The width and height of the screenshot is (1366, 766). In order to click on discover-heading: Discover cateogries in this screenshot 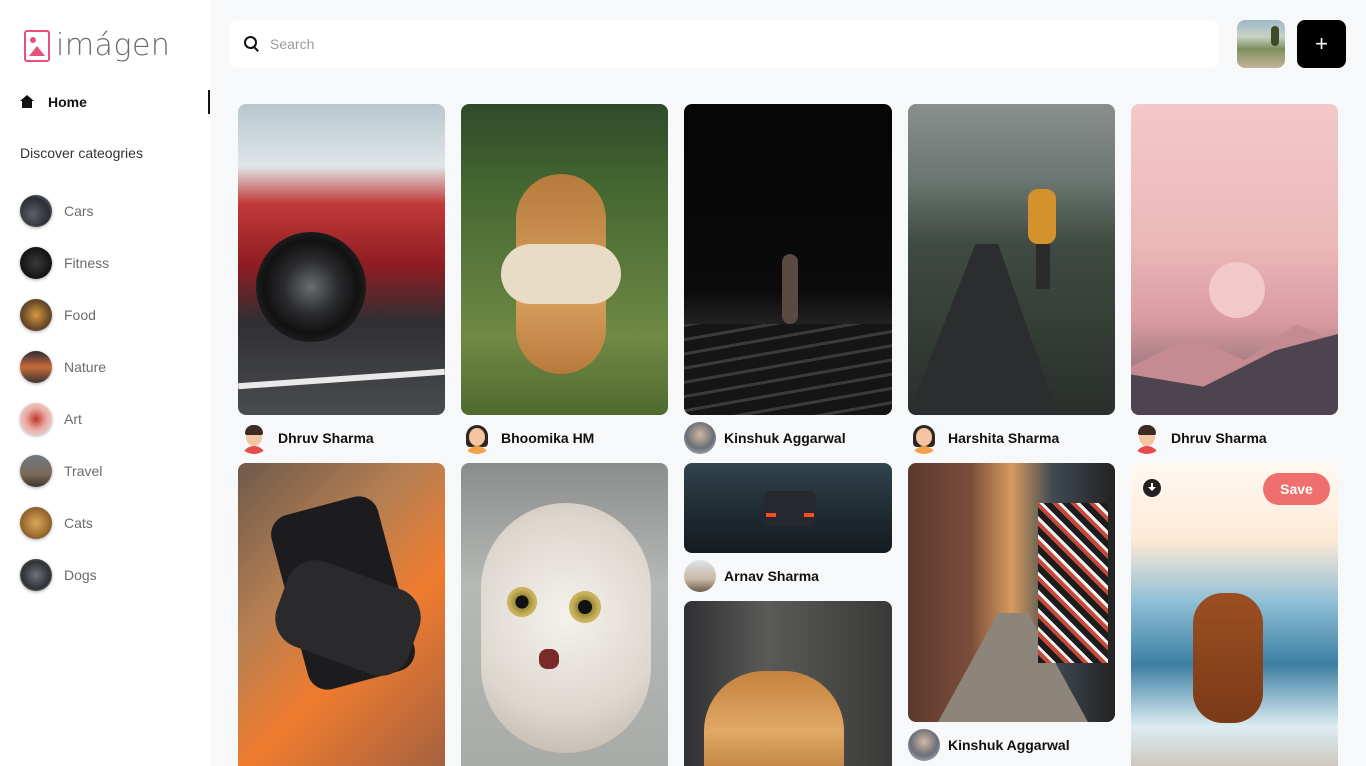, I will do `click(81, 153)`.